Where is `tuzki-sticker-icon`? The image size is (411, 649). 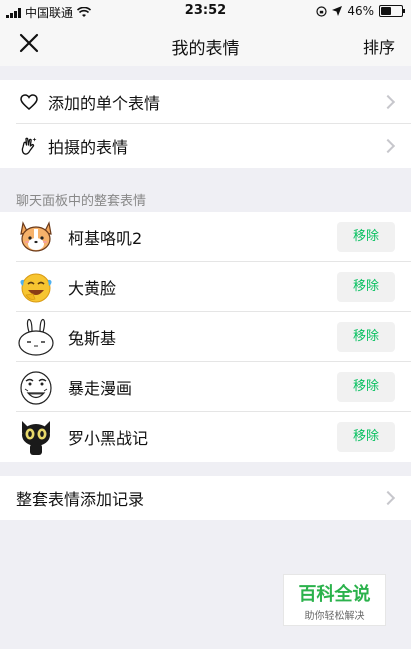
tuzki-sticker-icon is located at coordinates (36, 337).